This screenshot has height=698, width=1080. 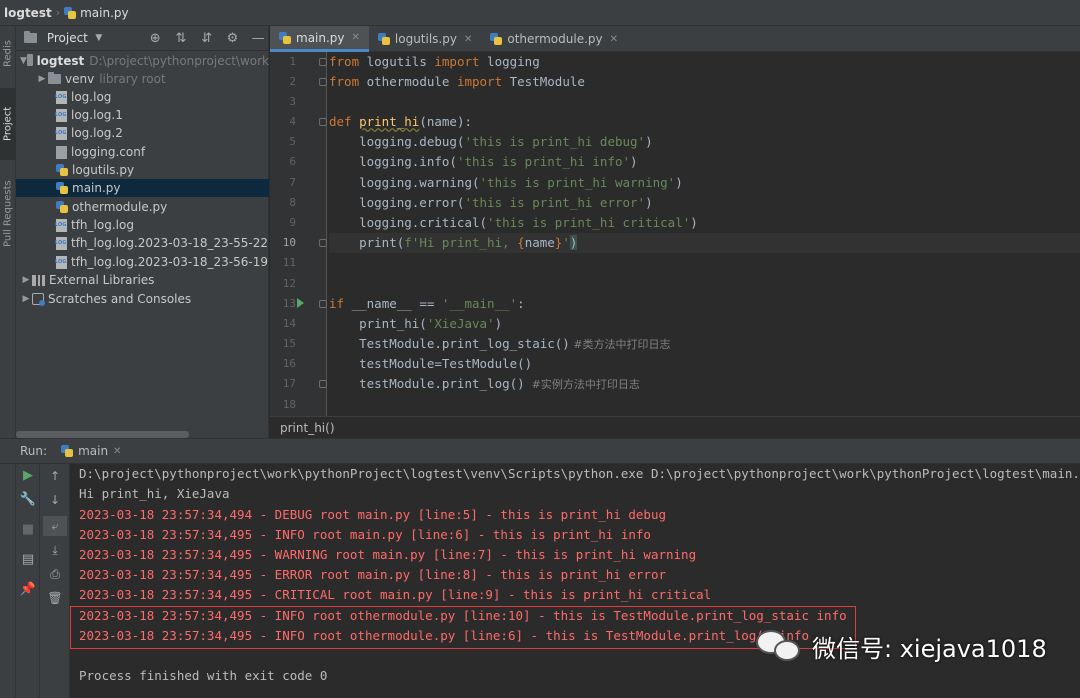 What do you see at coordinates (142, 225) in the screenshot?
I see `tree-item-file: tfh_log.log` at bounding box center [142, 225].